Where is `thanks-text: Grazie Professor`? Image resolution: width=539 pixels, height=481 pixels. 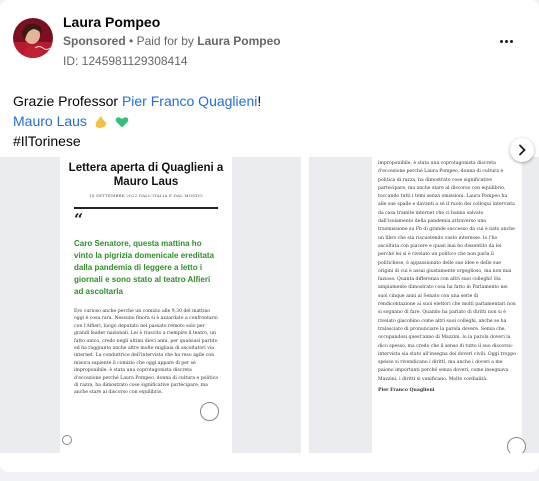 thanks-text: Grazie Professor is located at coordinates (67, 101).